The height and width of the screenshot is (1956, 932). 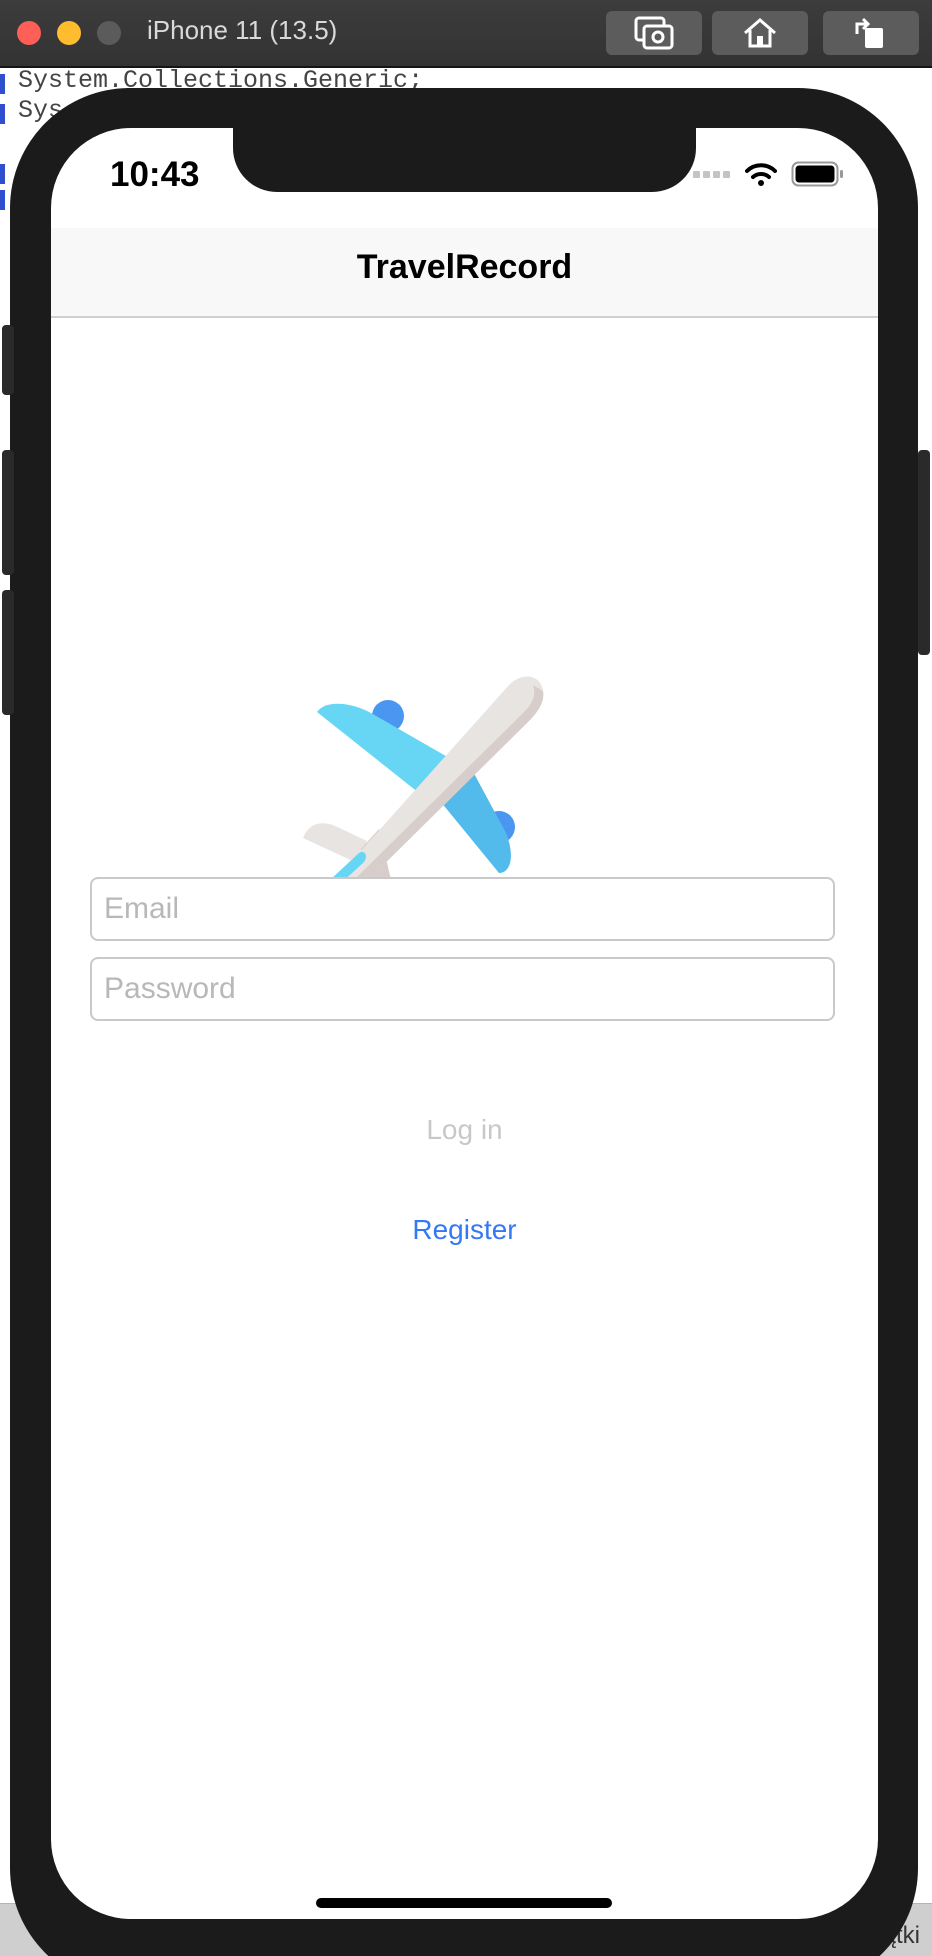 I want to click on home-icon, so click(x=760, y=33).